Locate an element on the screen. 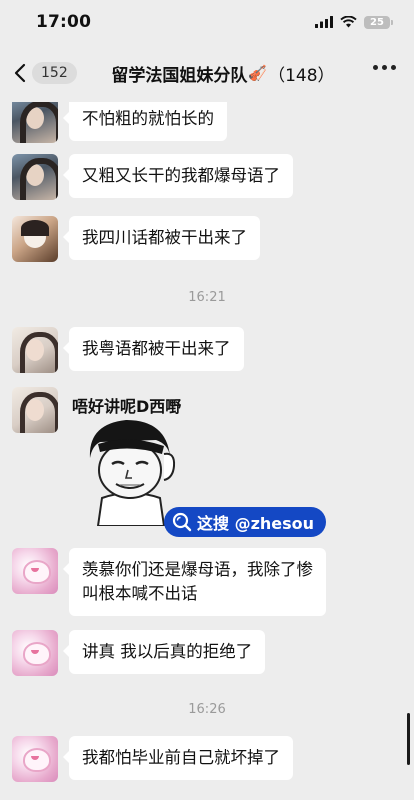  message-bubble: 又粗又长干的我都爆母语了 is located at coordinates (178, 176).